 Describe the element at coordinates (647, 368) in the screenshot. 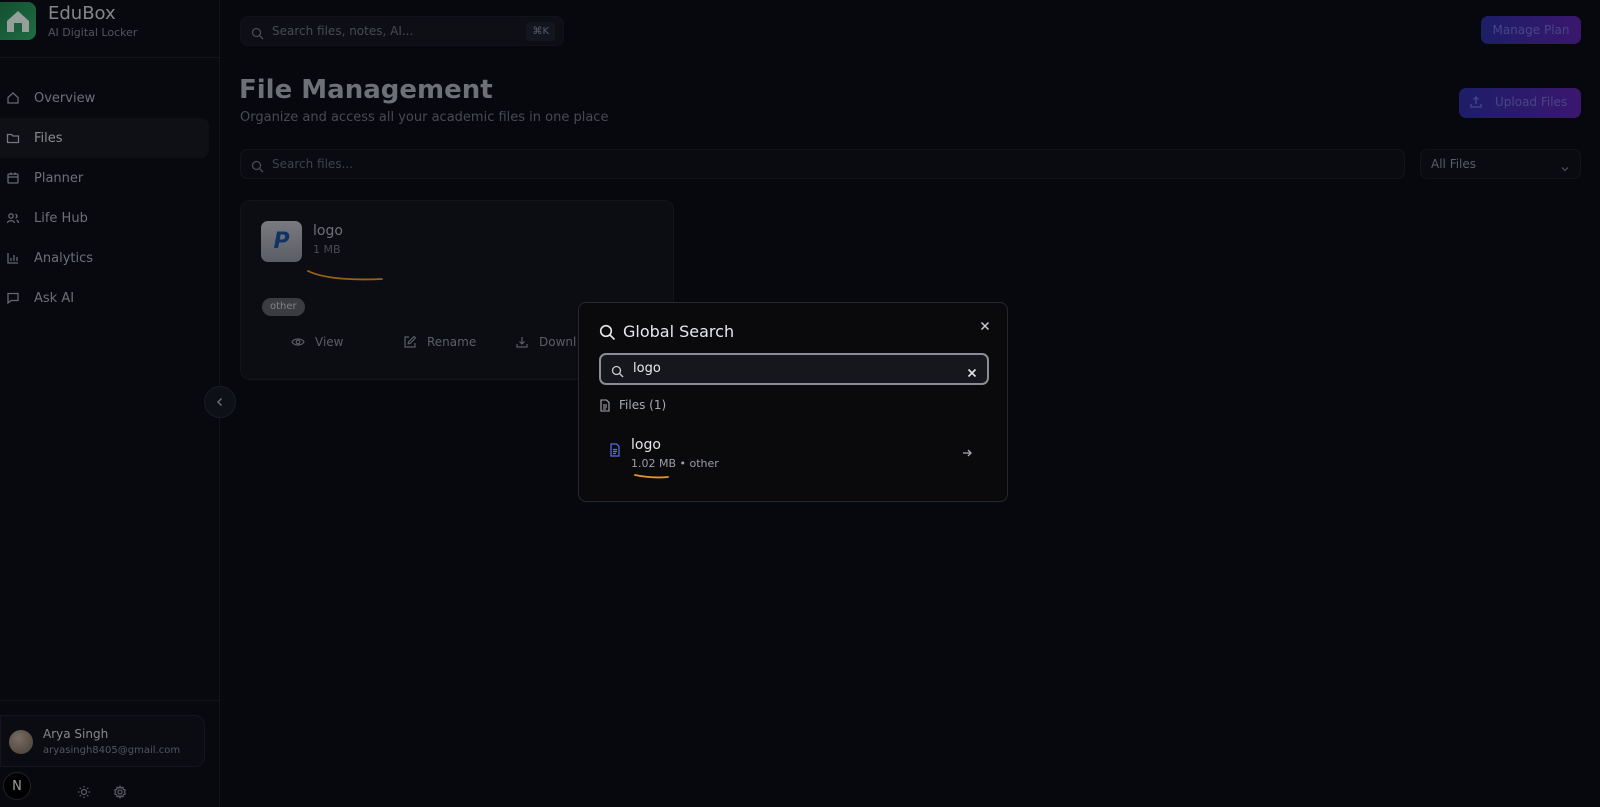

I see `search-query-value: logo` at that location.